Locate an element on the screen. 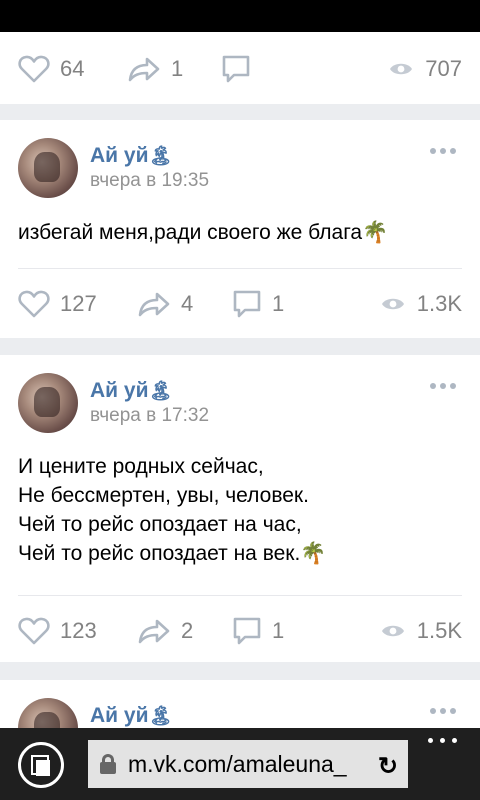  browser-bar: m.vk.com/amaleuna_ ↻ is located at coordinates (240, 764).